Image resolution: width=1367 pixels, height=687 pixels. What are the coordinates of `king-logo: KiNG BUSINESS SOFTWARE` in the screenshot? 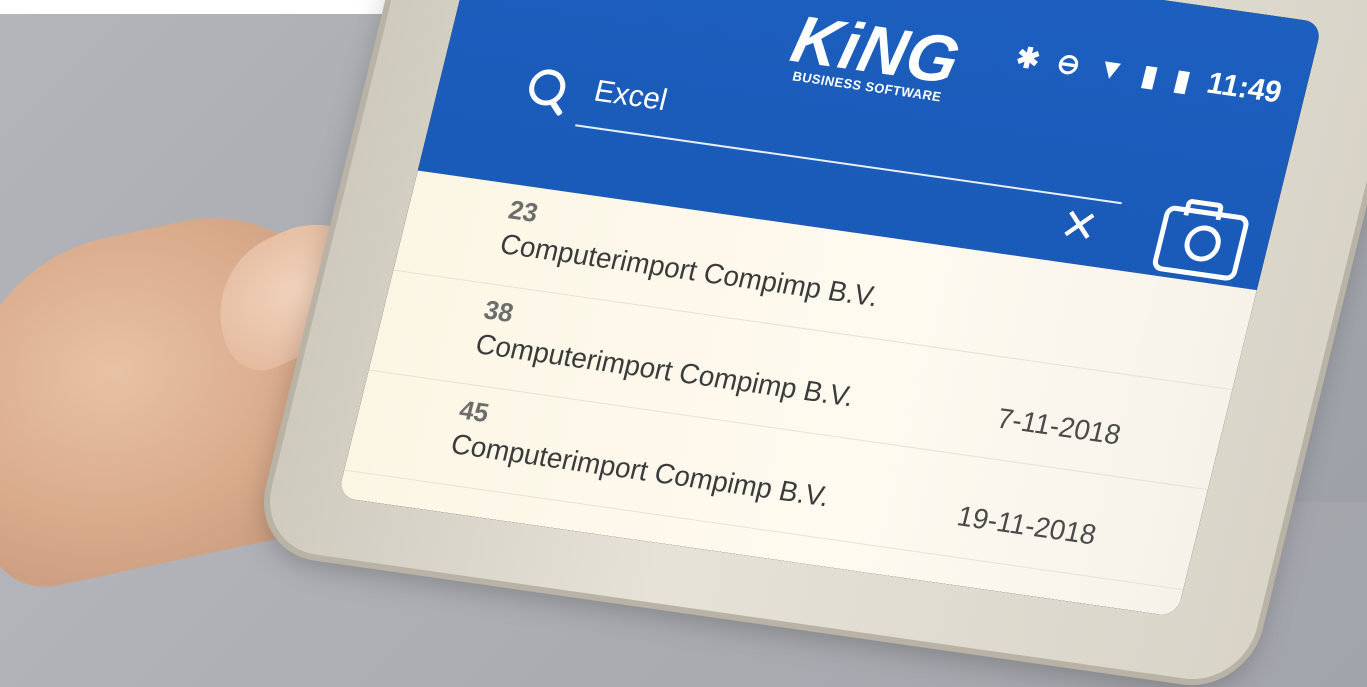 It's located at (875, 53).